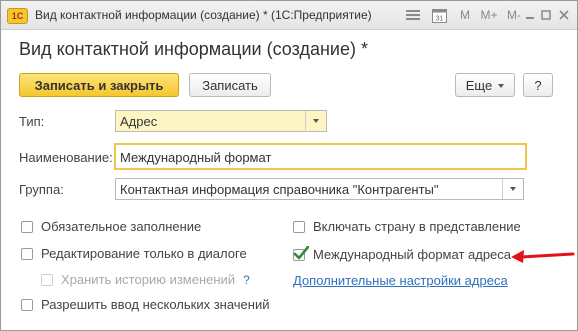 This screenshot has width=578, height=331. Describe the element at coordinates (564, 15) in the screenshot. I see `close-icon` at that location.